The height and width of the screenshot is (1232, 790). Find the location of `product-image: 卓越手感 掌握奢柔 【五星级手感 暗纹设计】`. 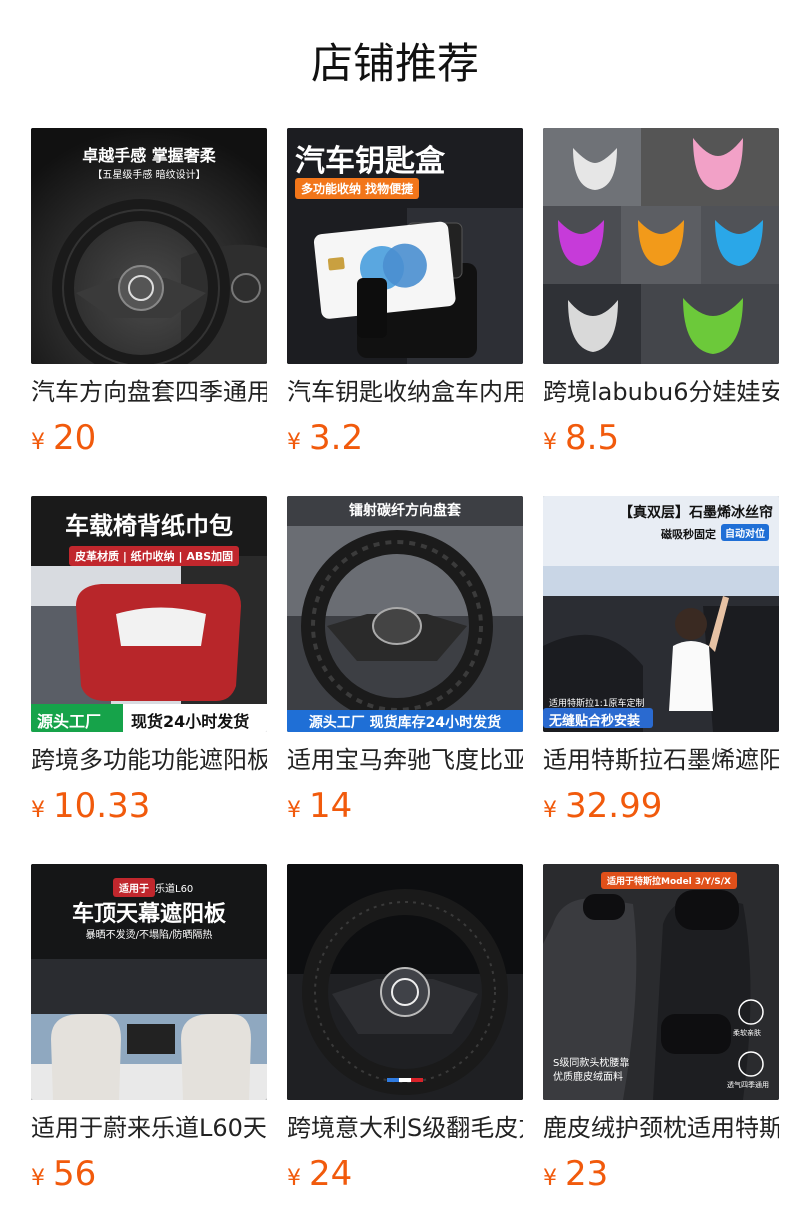

product-image: 卓越手感 掌握奢柔 【五星级手感 暗纹设计】 is located at coordinates (149, 246).